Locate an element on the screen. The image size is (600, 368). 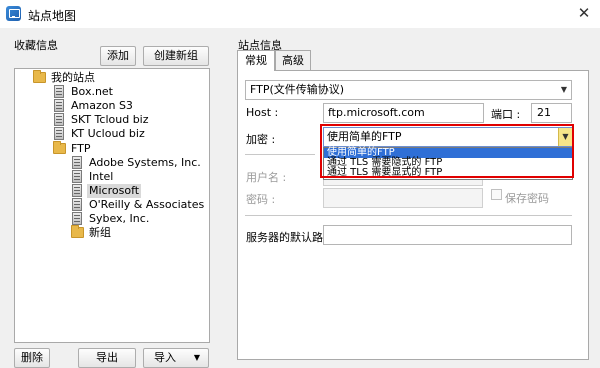
encryption-value: 使用简单的FTP is located at coordinates (364, 136).